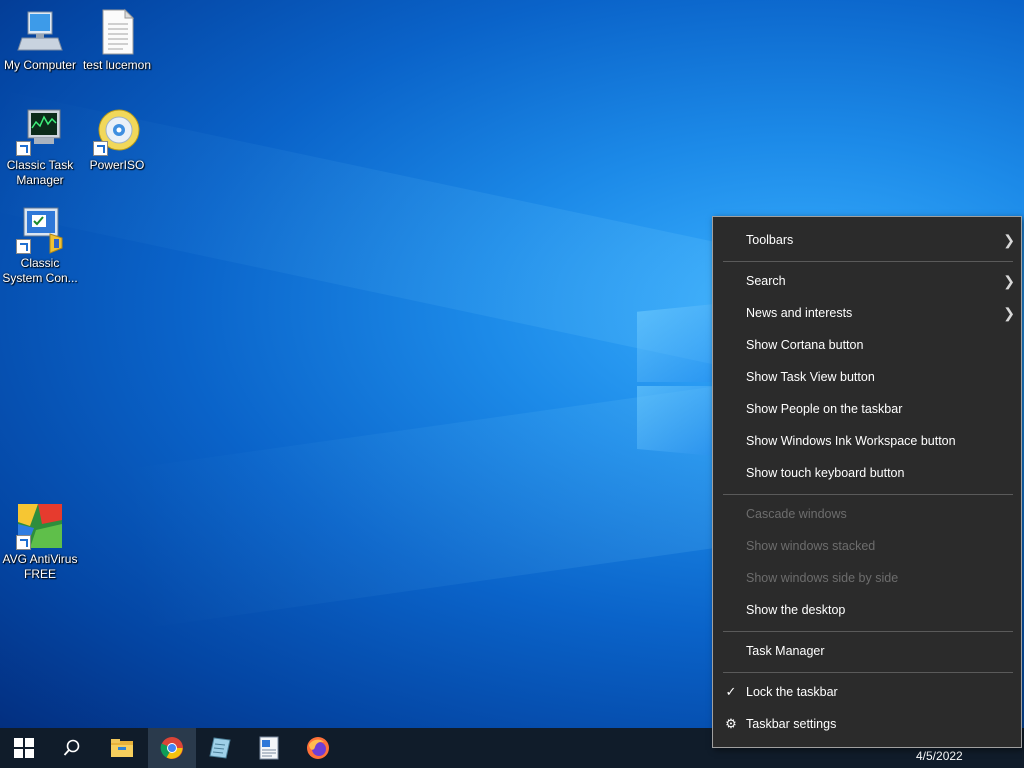  Describe the element at coordinates (117, 165) in the screenshot. I see `desktop-icon-label: PowerISO` at that location.